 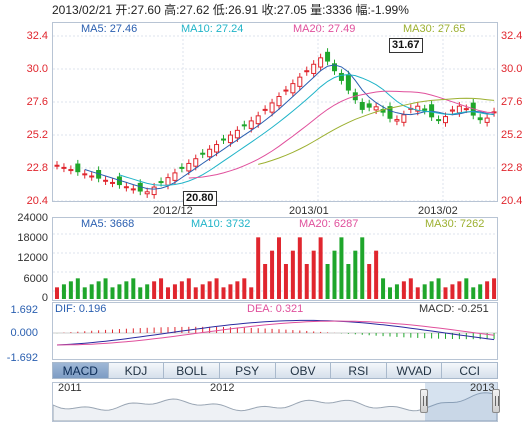 What do you see at coordinates (200, 198) in the screenshot?
I see `low-price-label: 20.80` at bounding box center [200, 198].